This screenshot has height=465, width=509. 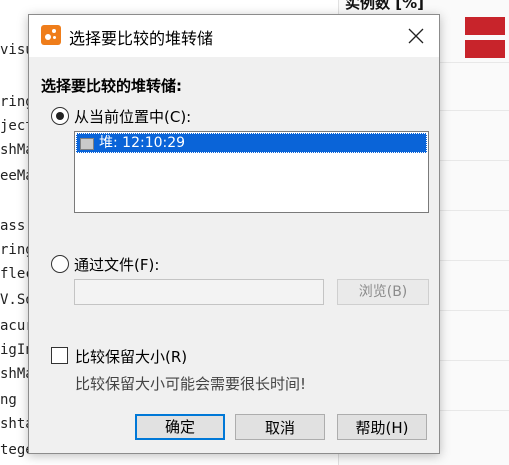 I want to click on ok-button: 确定, so click(x=180, y=427).